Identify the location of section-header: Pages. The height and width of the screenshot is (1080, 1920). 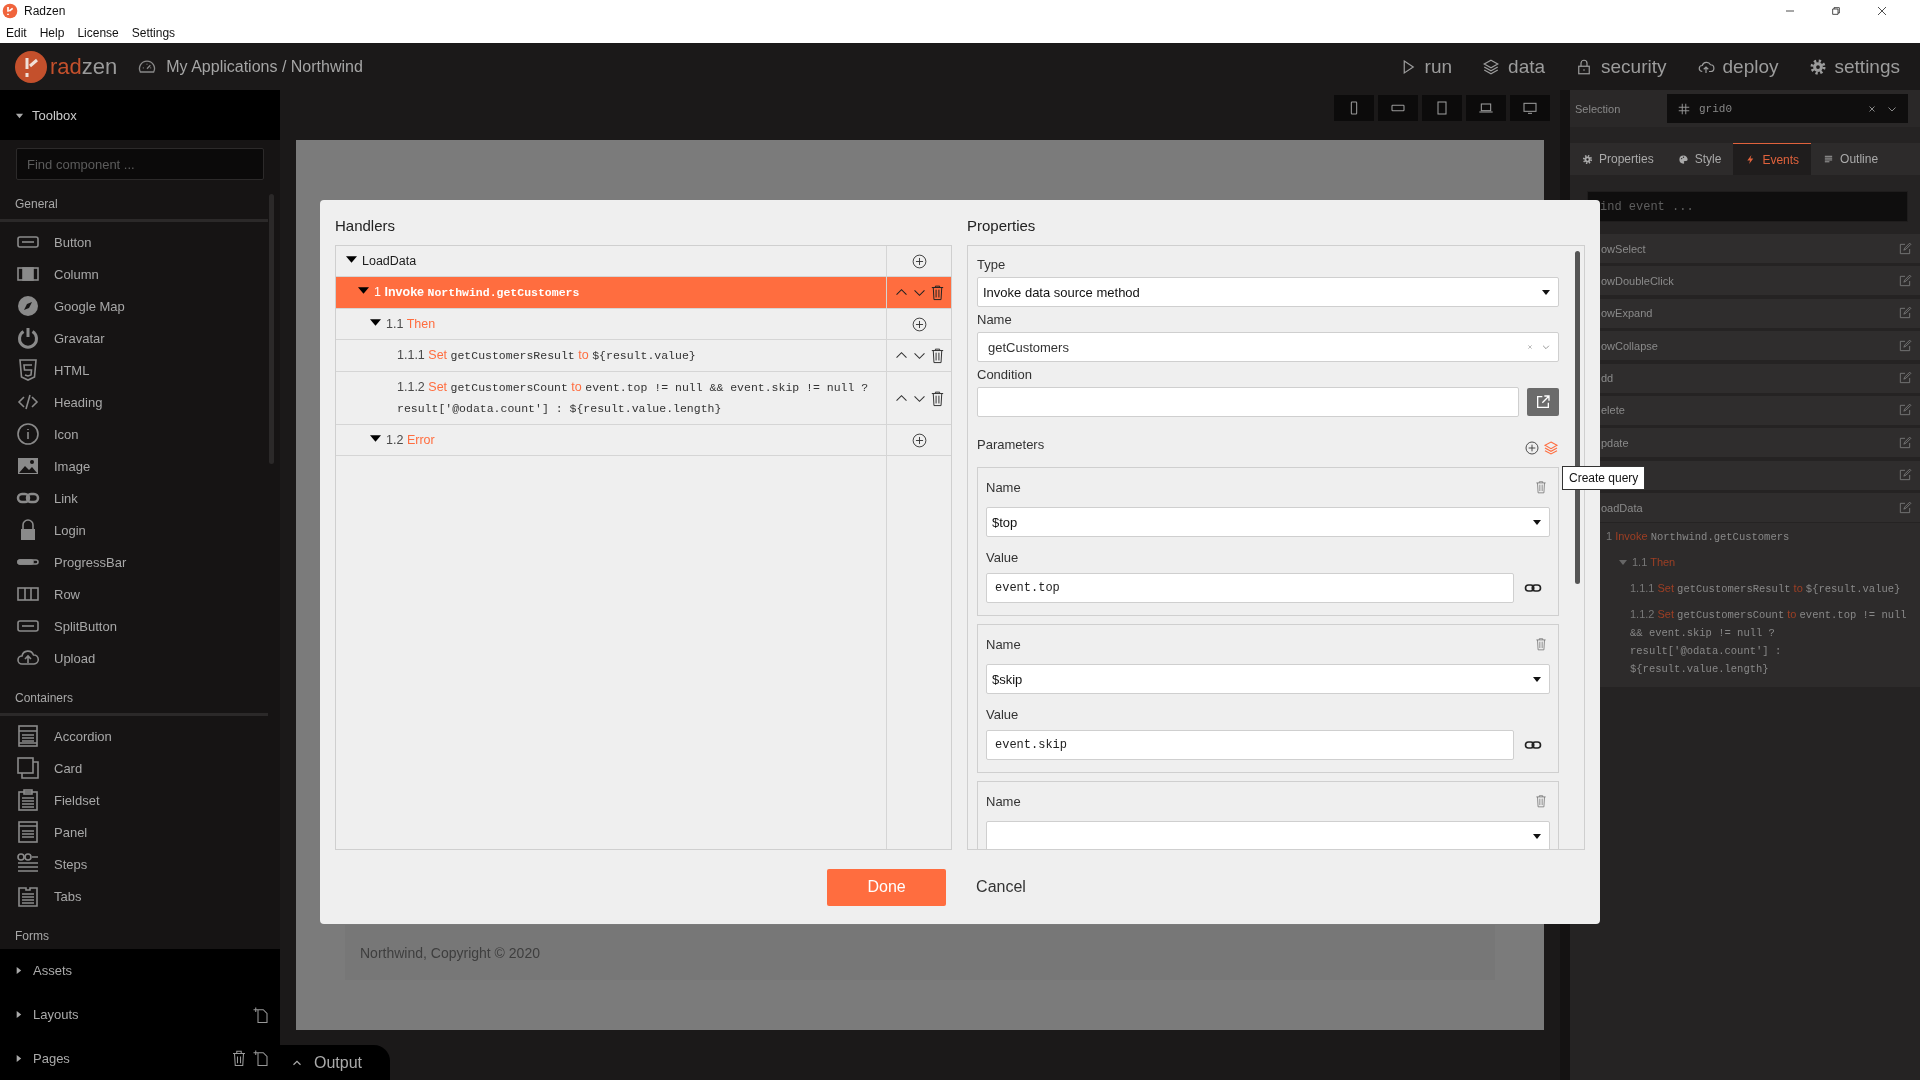
(42, 1058).